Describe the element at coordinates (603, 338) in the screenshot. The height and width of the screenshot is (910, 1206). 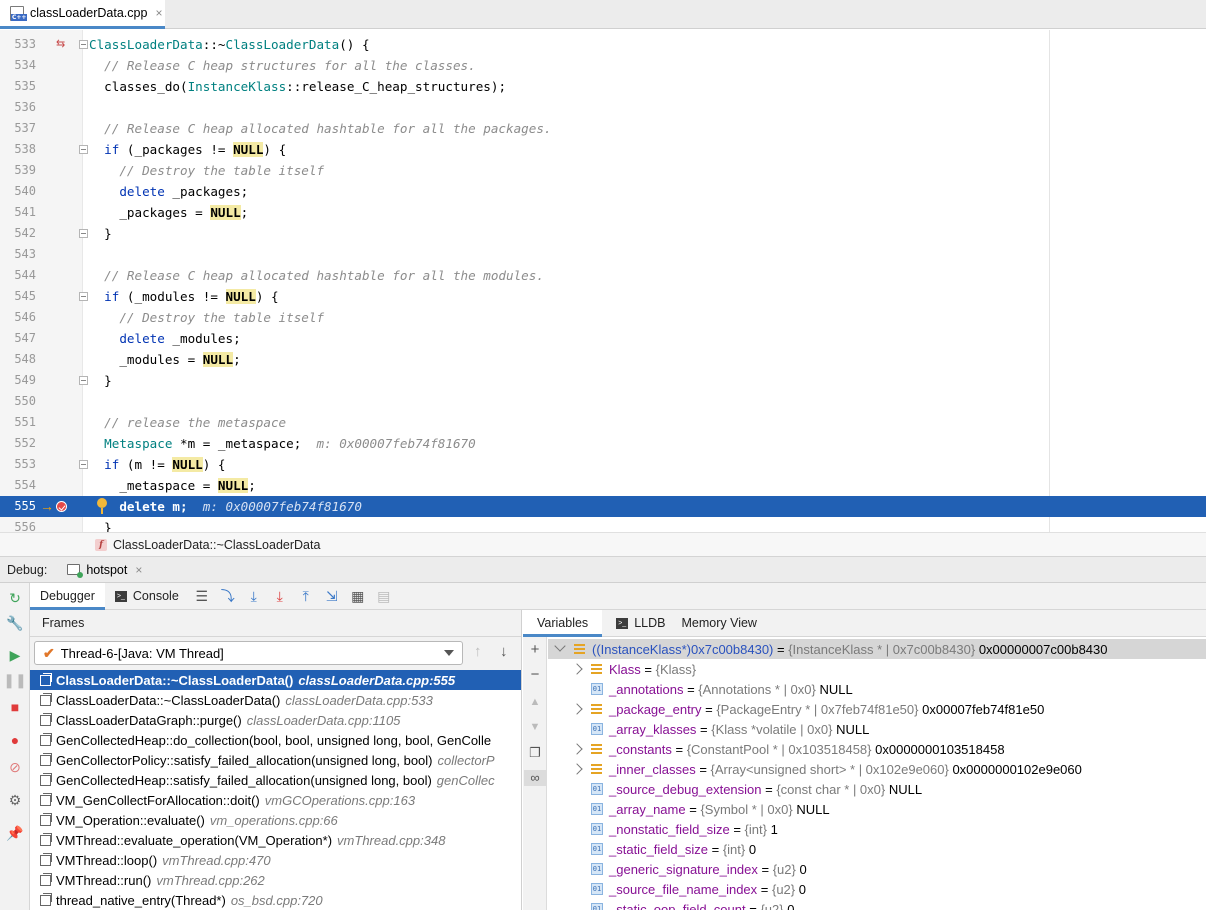
I see `code-line: 547 delete _modules;` at that location.